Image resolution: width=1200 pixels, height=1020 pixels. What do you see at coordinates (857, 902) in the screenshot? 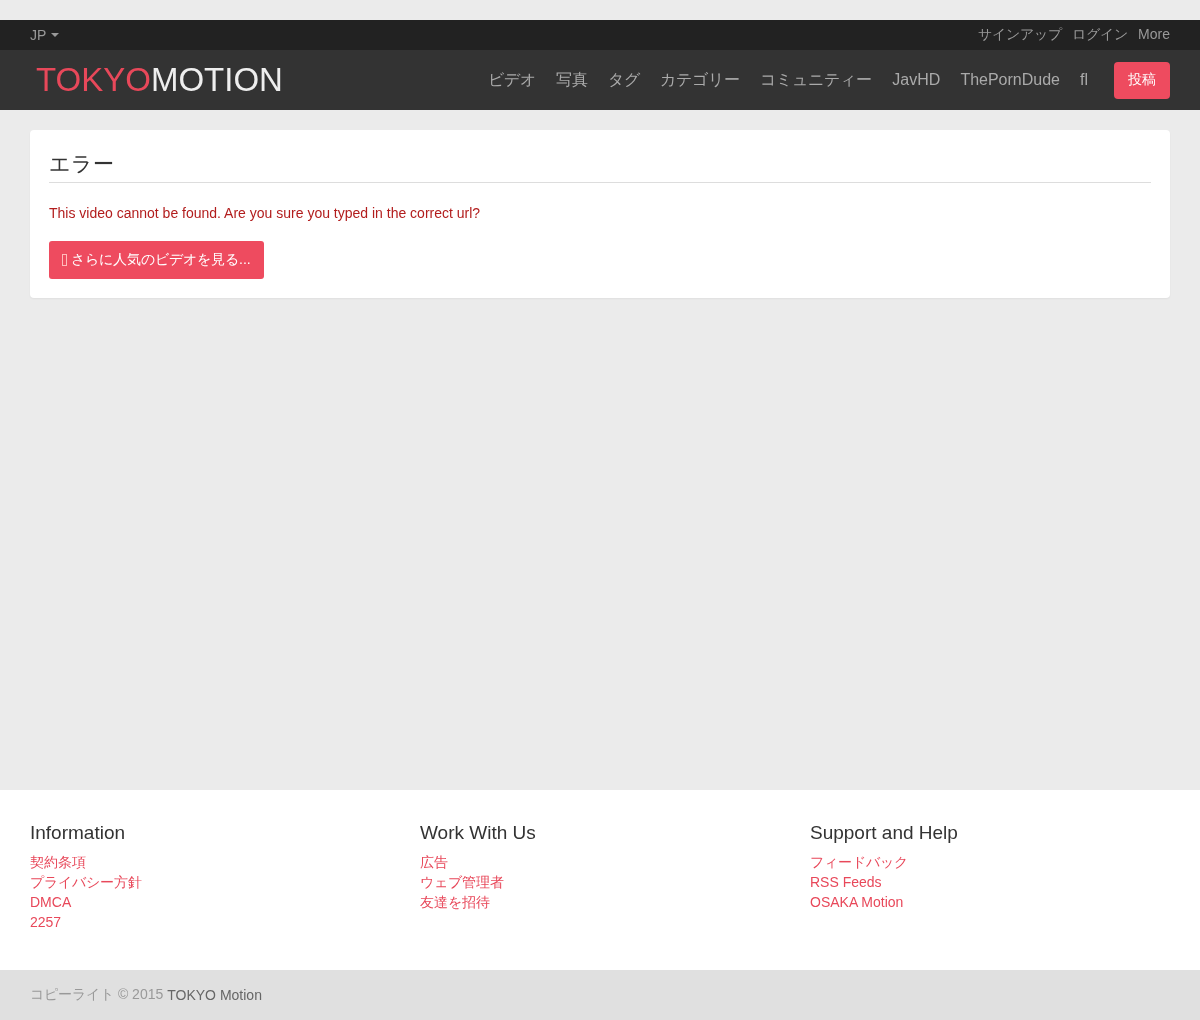
I see `footer-link: OSAKA Motion` at bounding box center [857, 902].